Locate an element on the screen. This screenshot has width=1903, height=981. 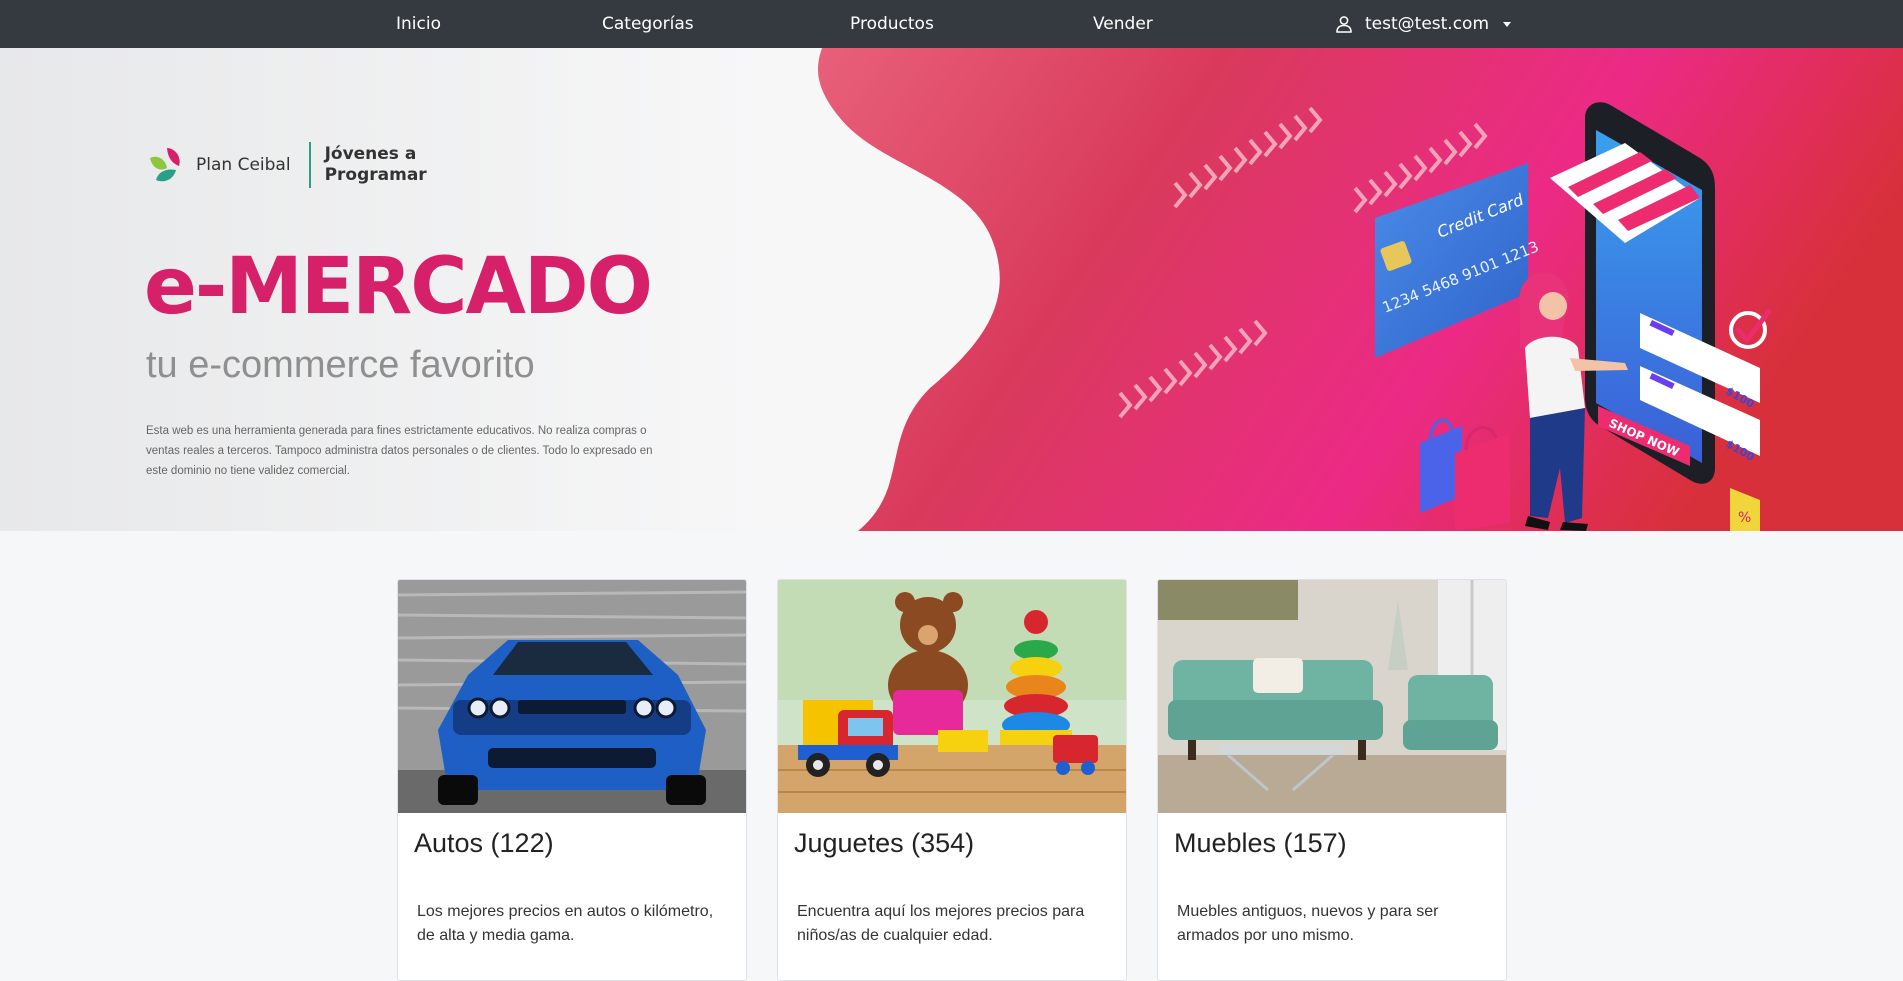
plan-ceibal-logo-icon is located at coordinates (165, 165).